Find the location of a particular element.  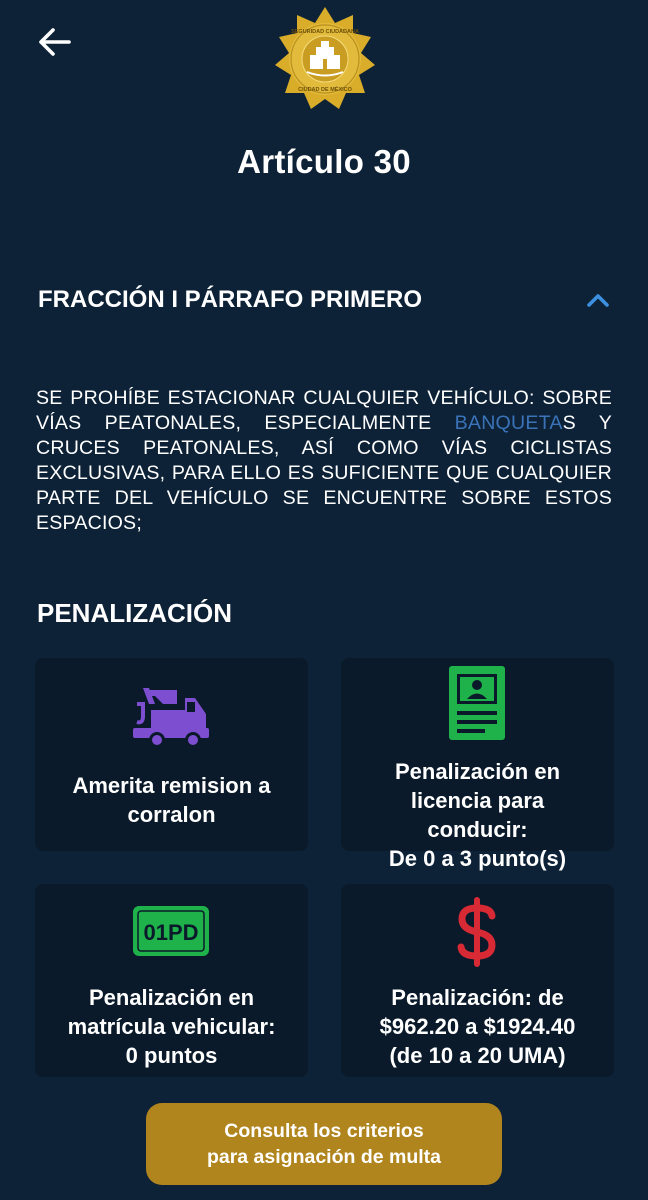

police-badge-logo: SEGURIDAD CIUDADANA CIUDAD DE MÉXICO is located at coordinates (325, 59).